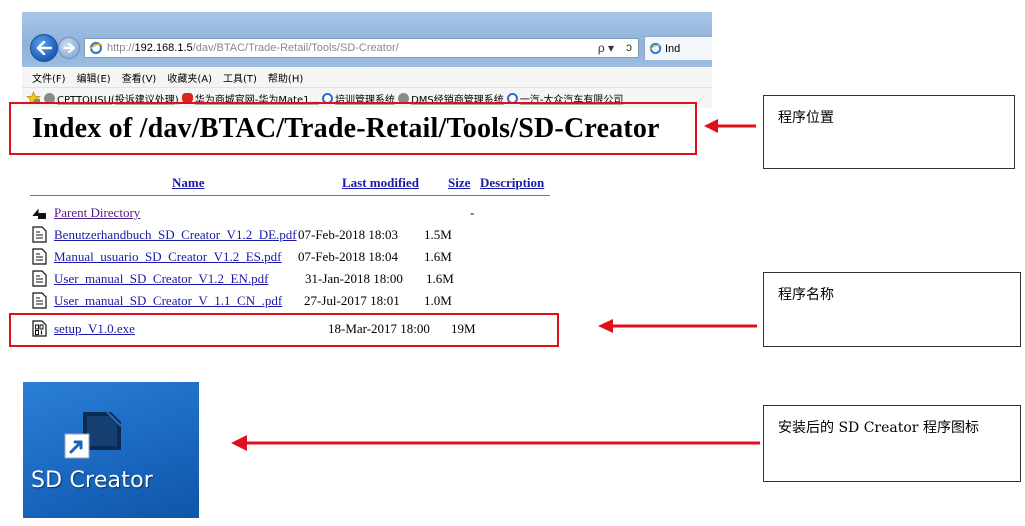 Image resolution: width=1025 pixels, height=526 pixels. What do you see at coordinates (161, 279) in the screenshot?
I see `file-link: User_manual_SD_Creator_V1.2_EN.pdf` at bounding box center [161, 279].